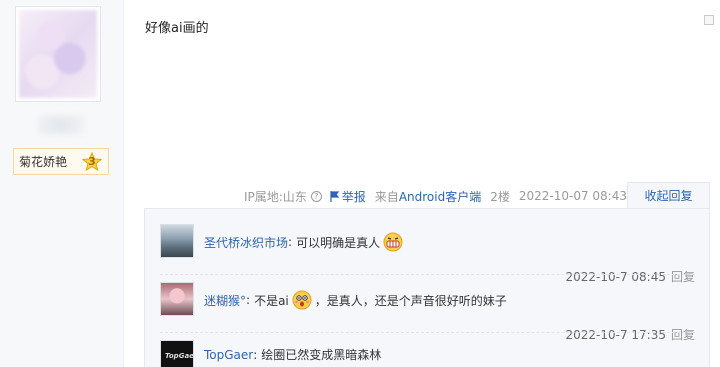  What do you see at coordinates (668, 195) in the screenshot?
I see `collapse-replies-button: 收起回复` at bounding box center [668, 195].